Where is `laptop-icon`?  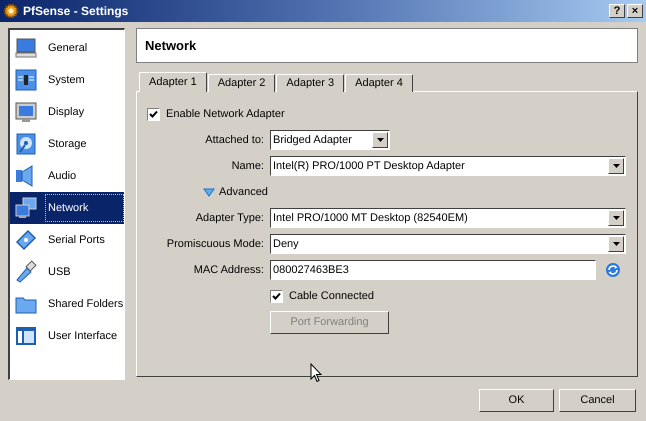
laptop-icon is located at coordinates (26, 48).